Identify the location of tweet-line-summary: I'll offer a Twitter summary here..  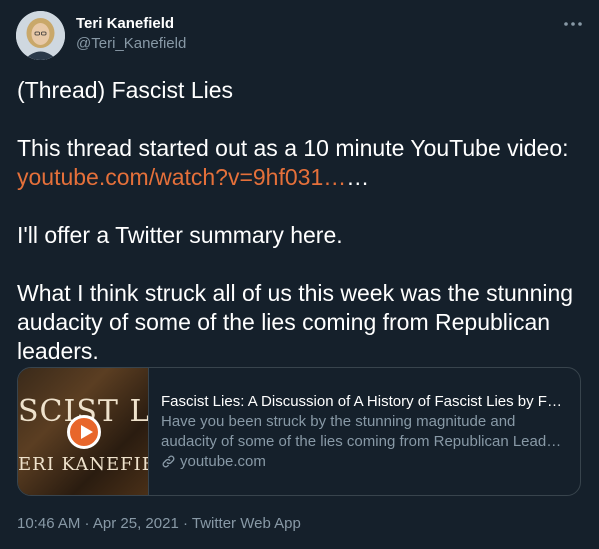
(180, 235).